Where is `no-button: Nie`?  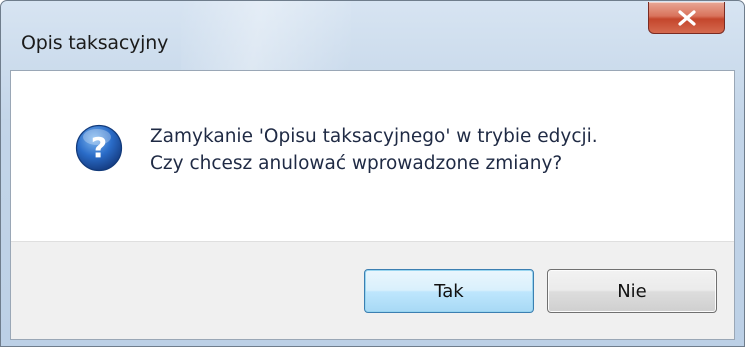 no-button: Nie is located at coordinates (632, 291).